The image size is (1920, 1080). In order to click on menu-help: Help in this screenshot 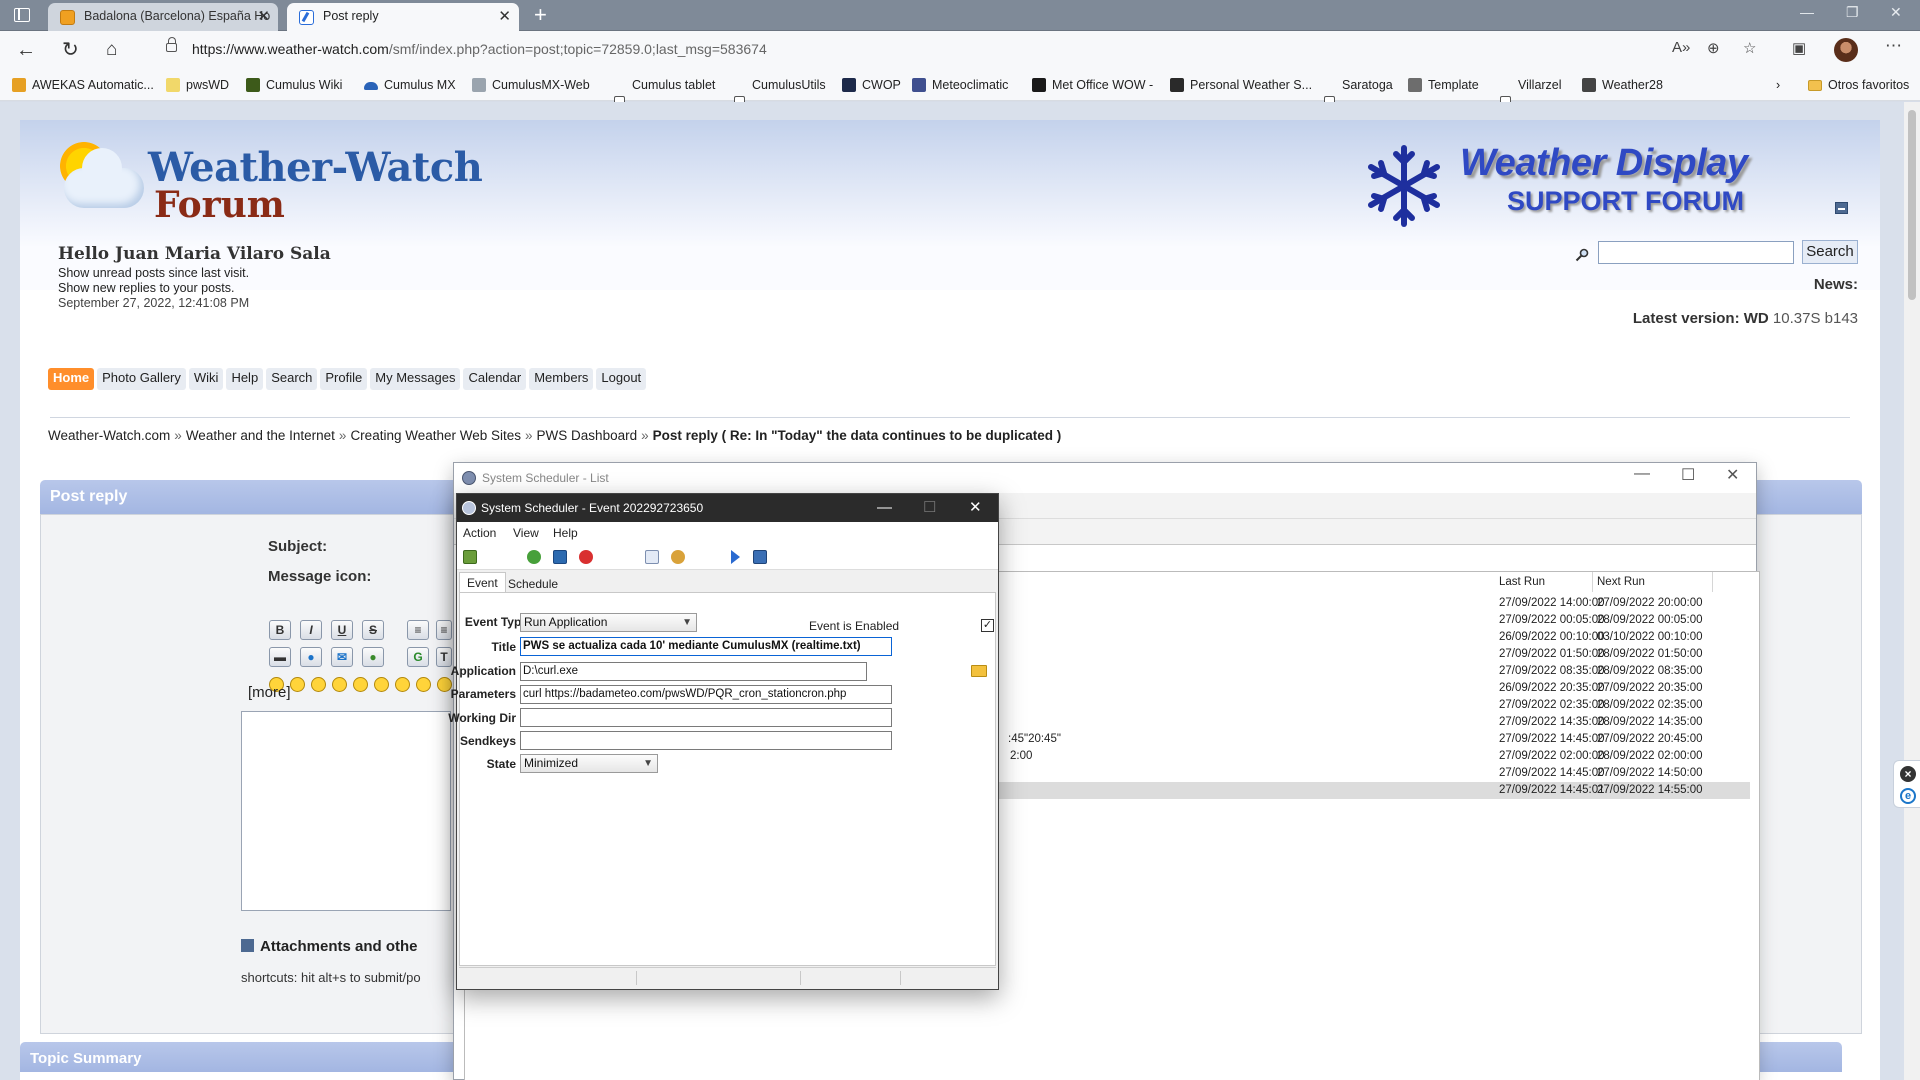, I will do `click(245, 379)`.